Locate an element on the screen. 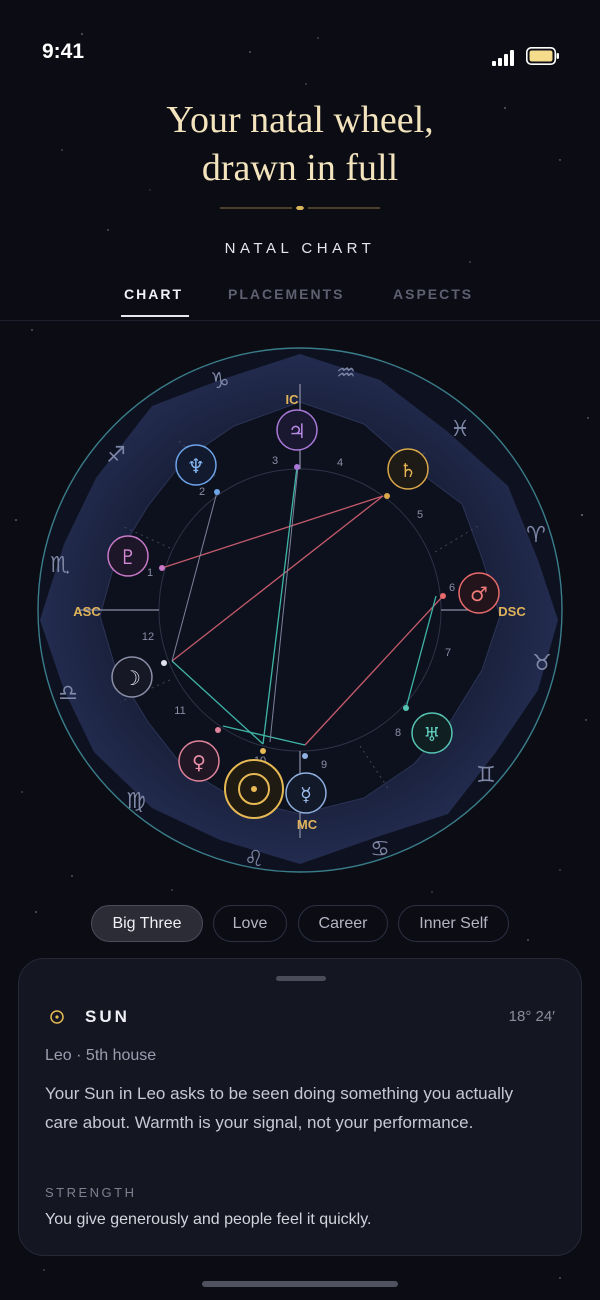  uranus-icon: ♅ is located at coordinates (431, 735).